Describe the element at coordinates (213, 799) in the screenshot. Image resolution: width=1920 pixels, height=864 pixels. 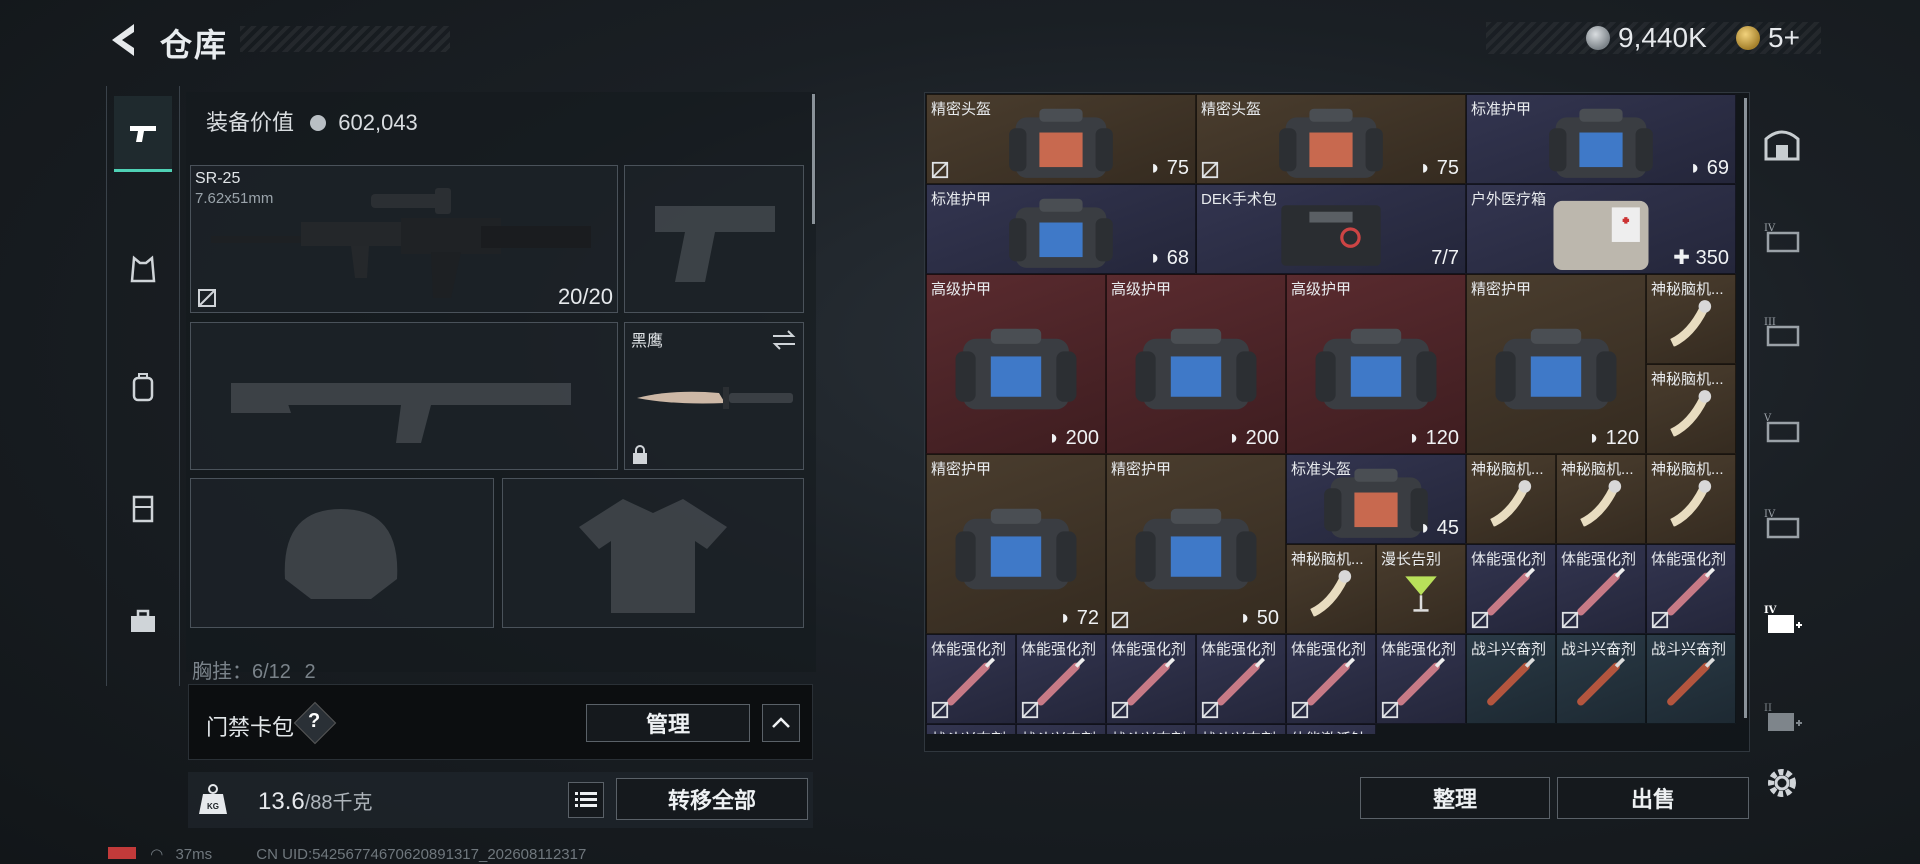
I see `weight-icon: KG` at that location.